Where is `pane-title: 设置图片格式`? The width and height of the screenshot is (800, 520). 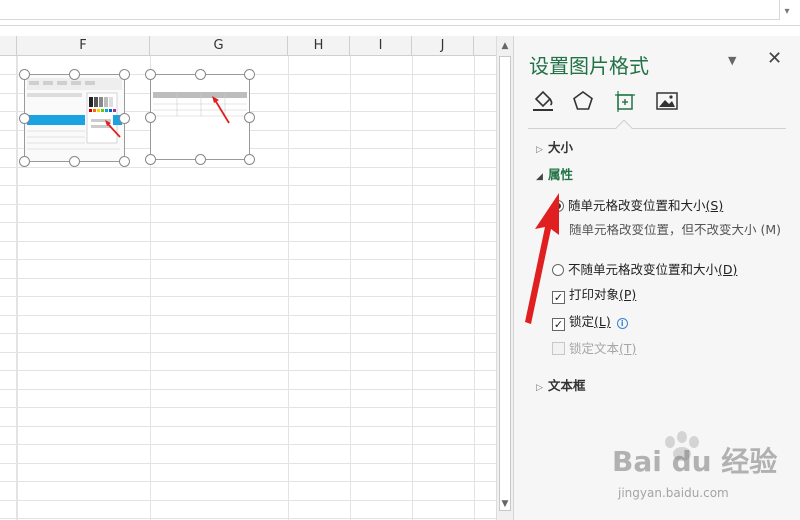 pane-title: 设置图片格式 is located at coordinates (589, 66).